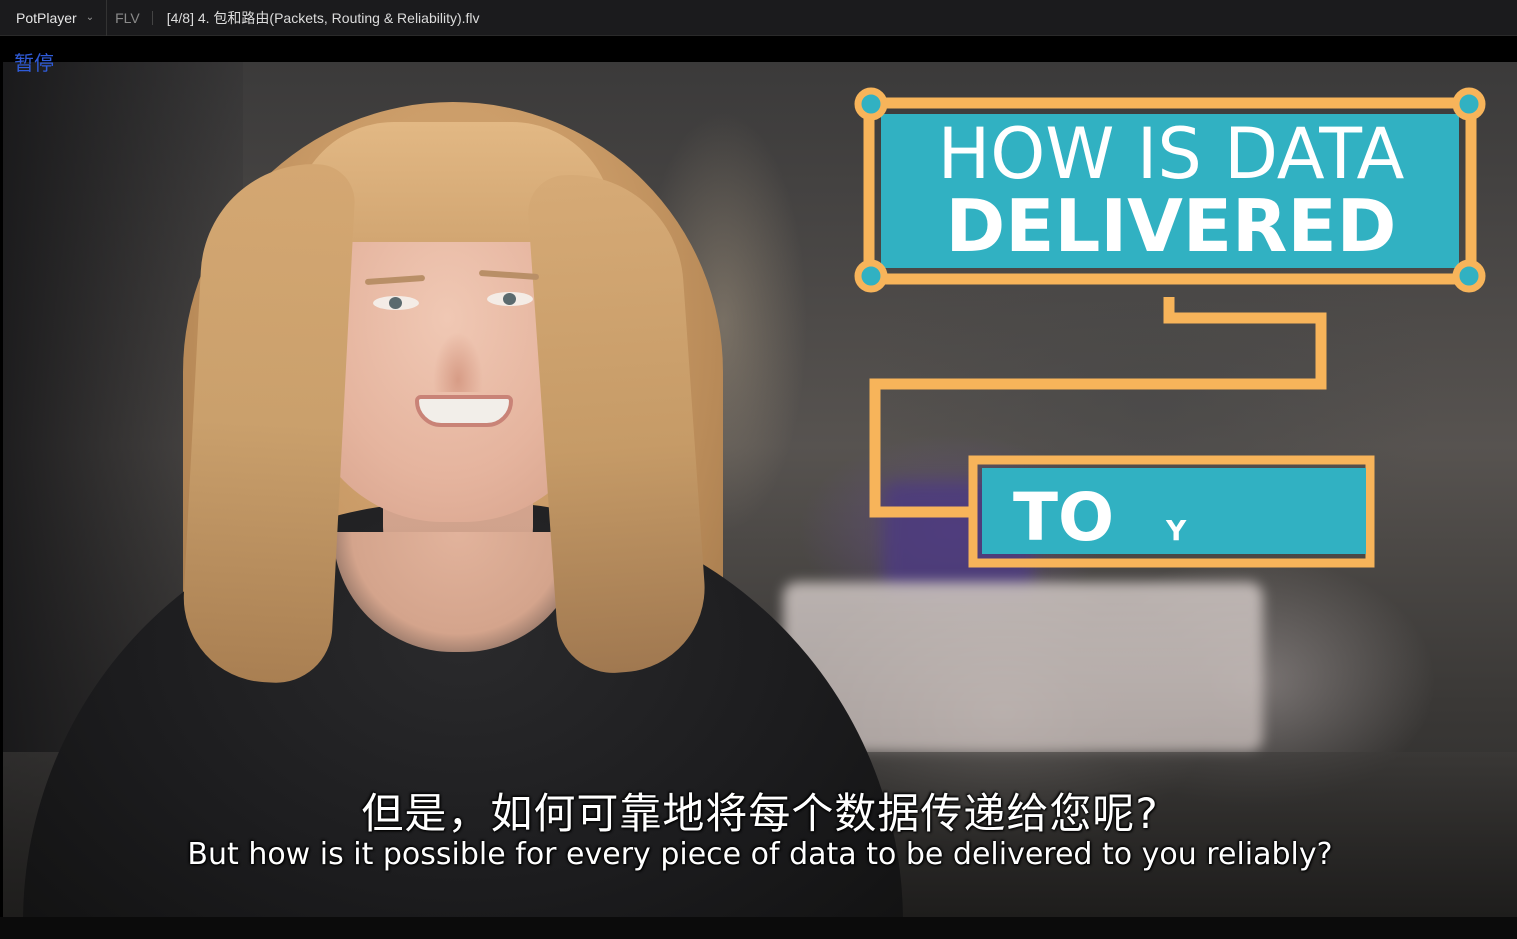 Image resolution: width=1517 pixels, height=939 pixels. I want to click on graphic-line2: DELIVERED, so click(1171, 226).